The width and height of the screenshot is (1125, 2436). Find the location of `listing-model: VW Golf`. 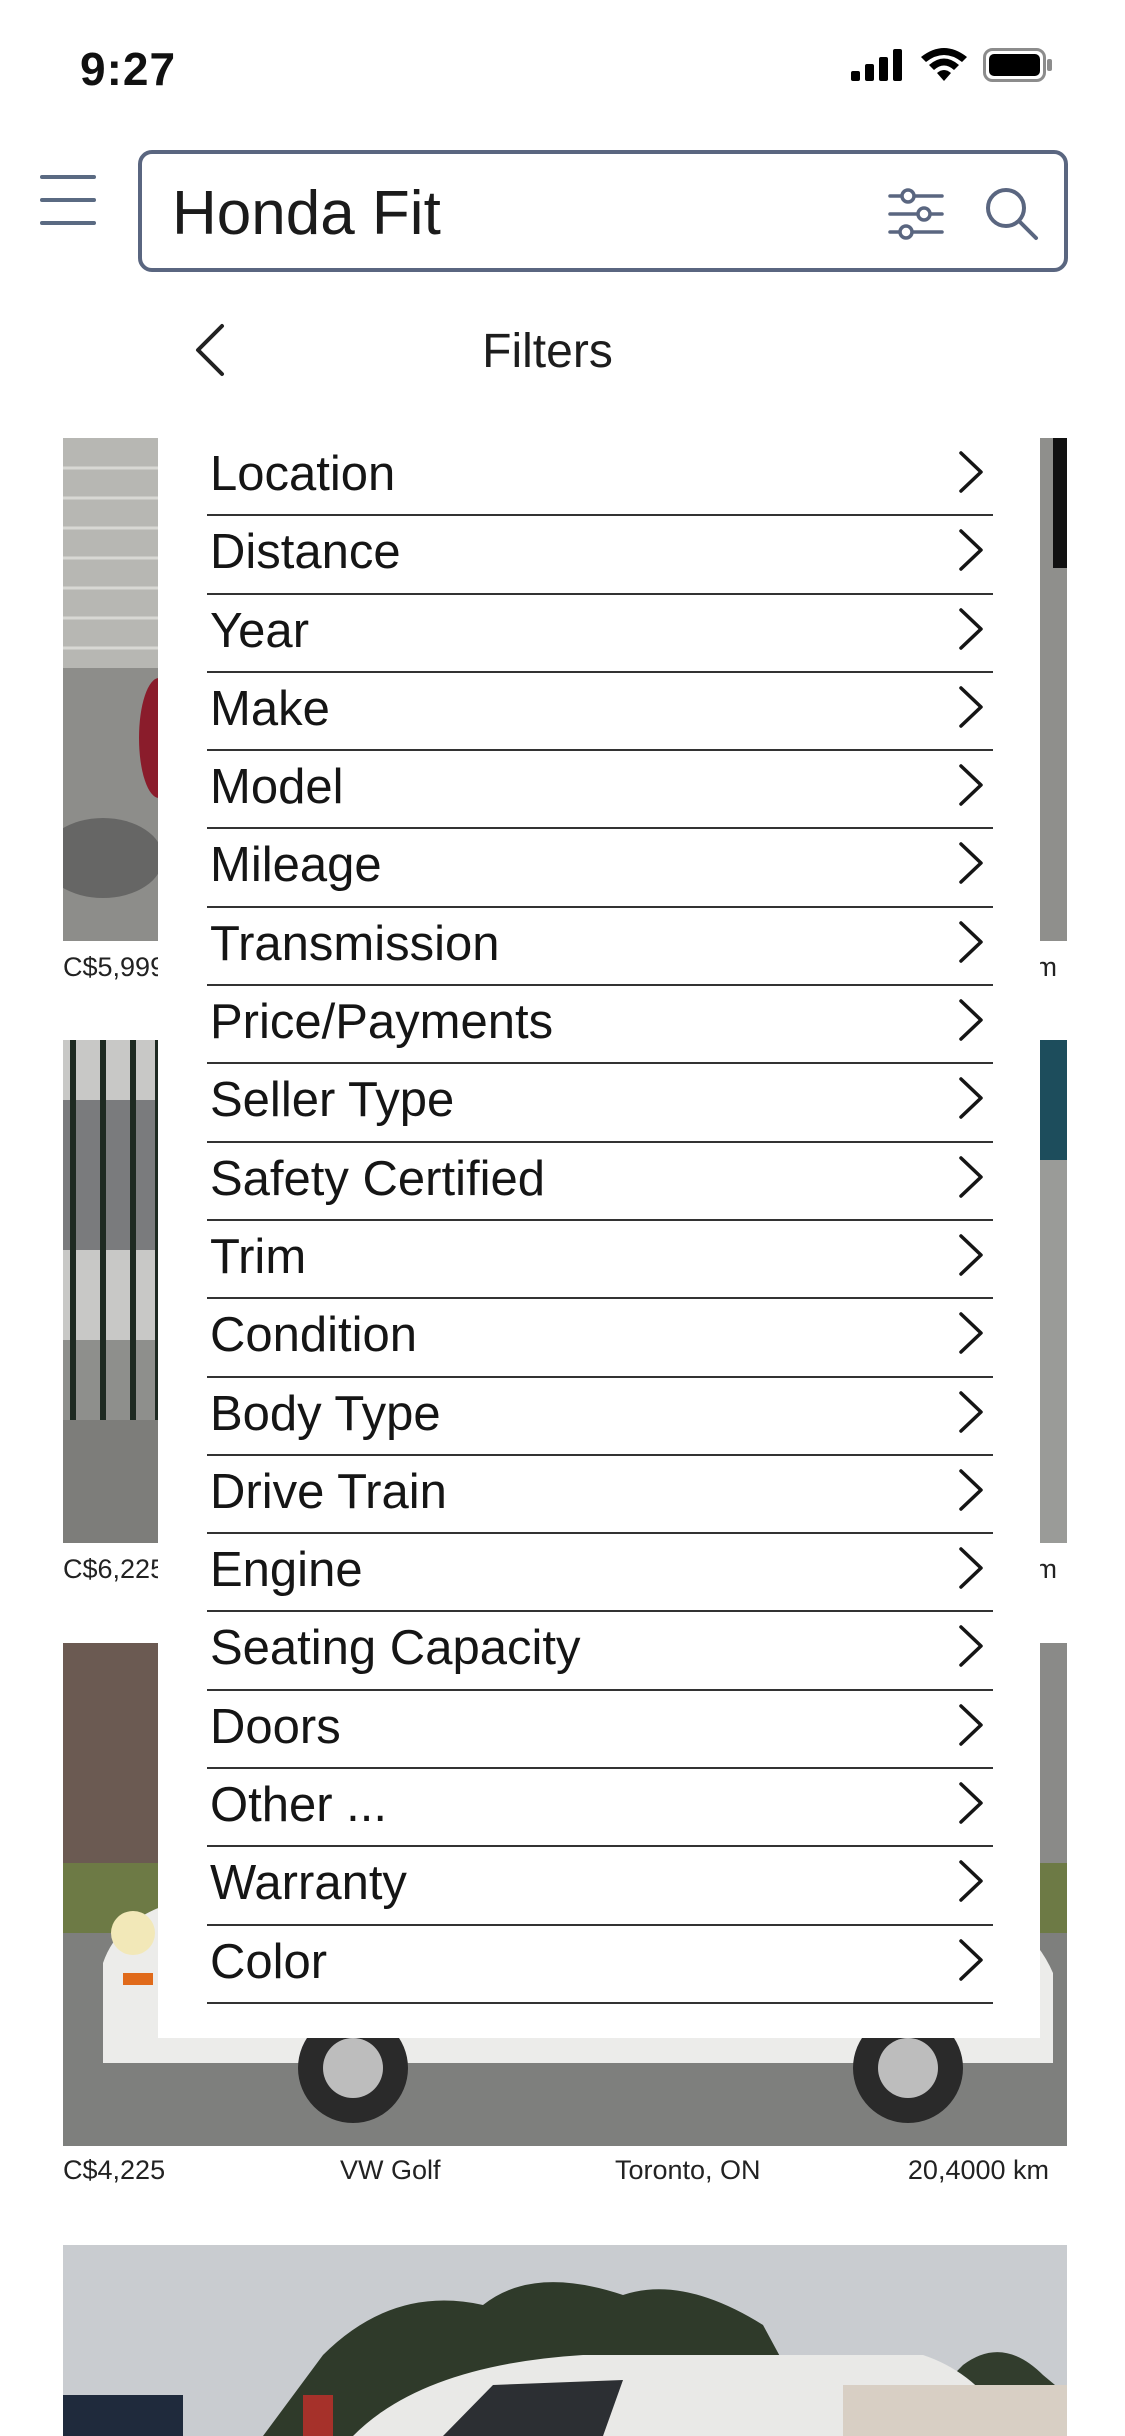

listing-model: VW Golf is located at coordinates (390, 2170).